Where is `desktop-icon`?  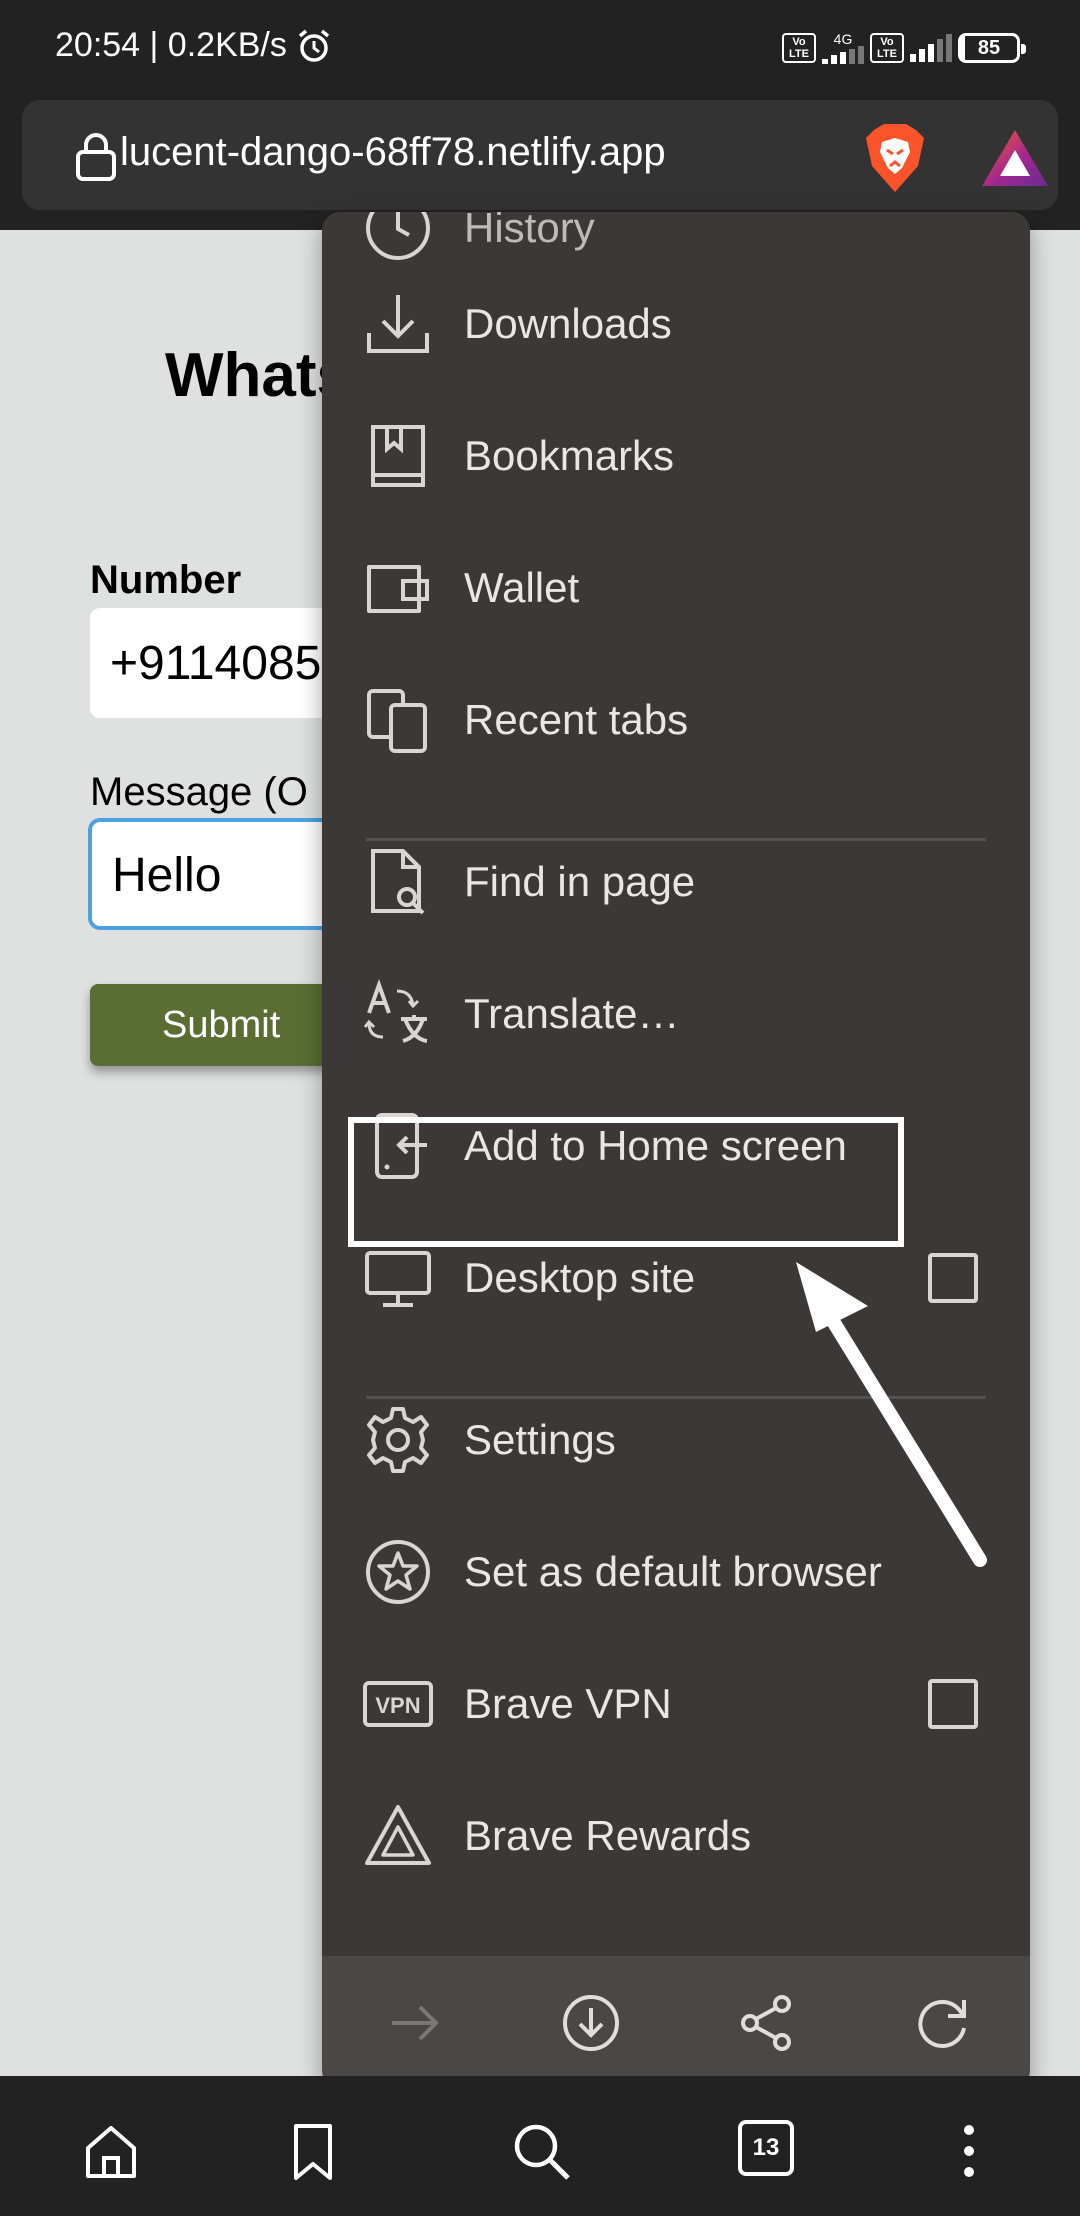 desktop-icon is located at coordinates (398, 1278).